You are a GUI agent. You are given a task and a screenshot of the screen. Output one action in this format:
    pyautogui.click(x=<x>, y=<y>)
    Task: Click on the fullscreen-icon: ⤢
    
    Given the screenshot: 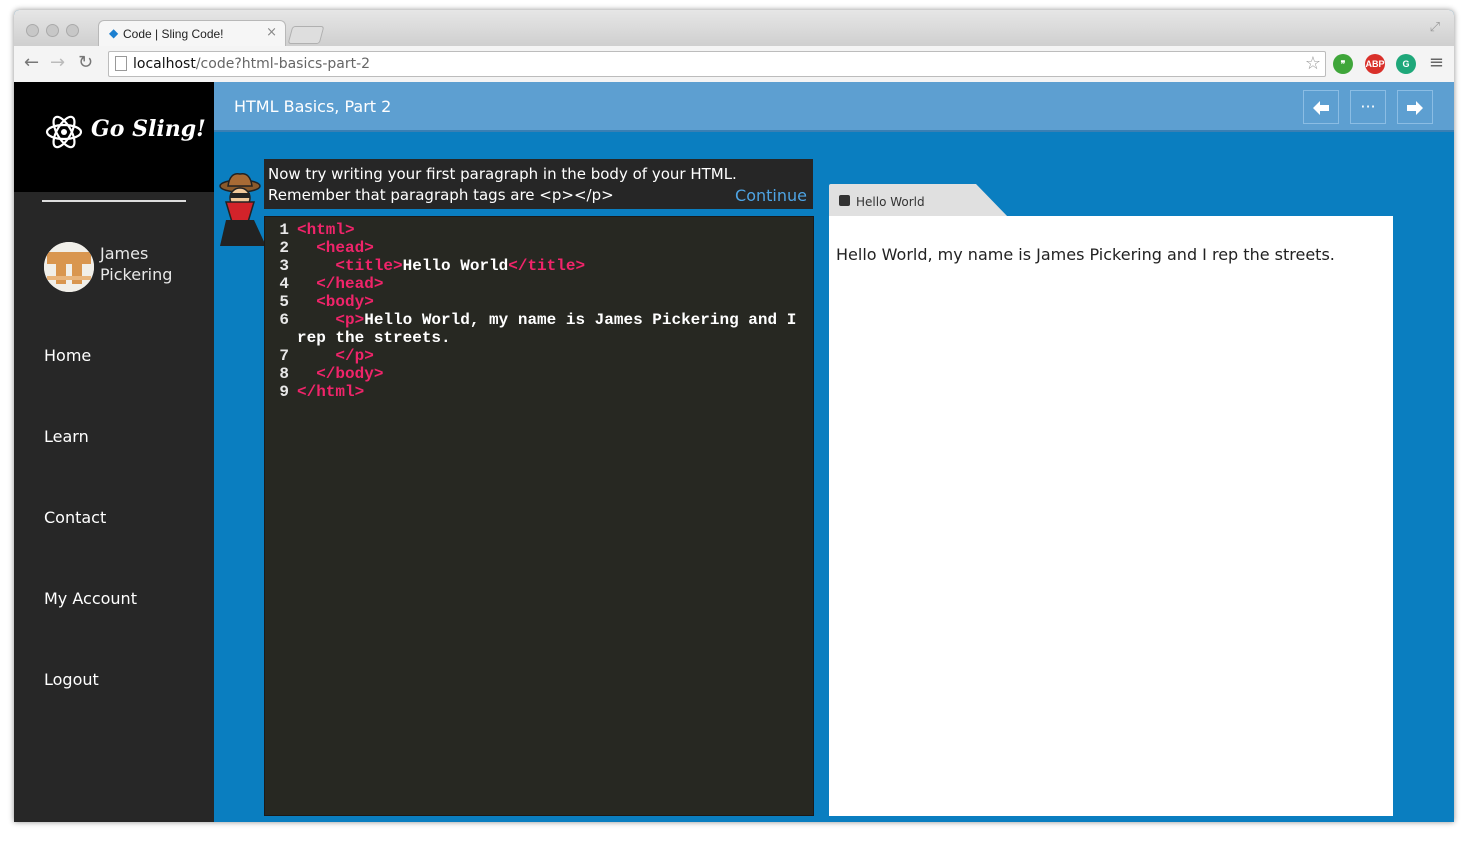 What is the action you would take?
    pyautogui.click(x=1435, y=27)
    